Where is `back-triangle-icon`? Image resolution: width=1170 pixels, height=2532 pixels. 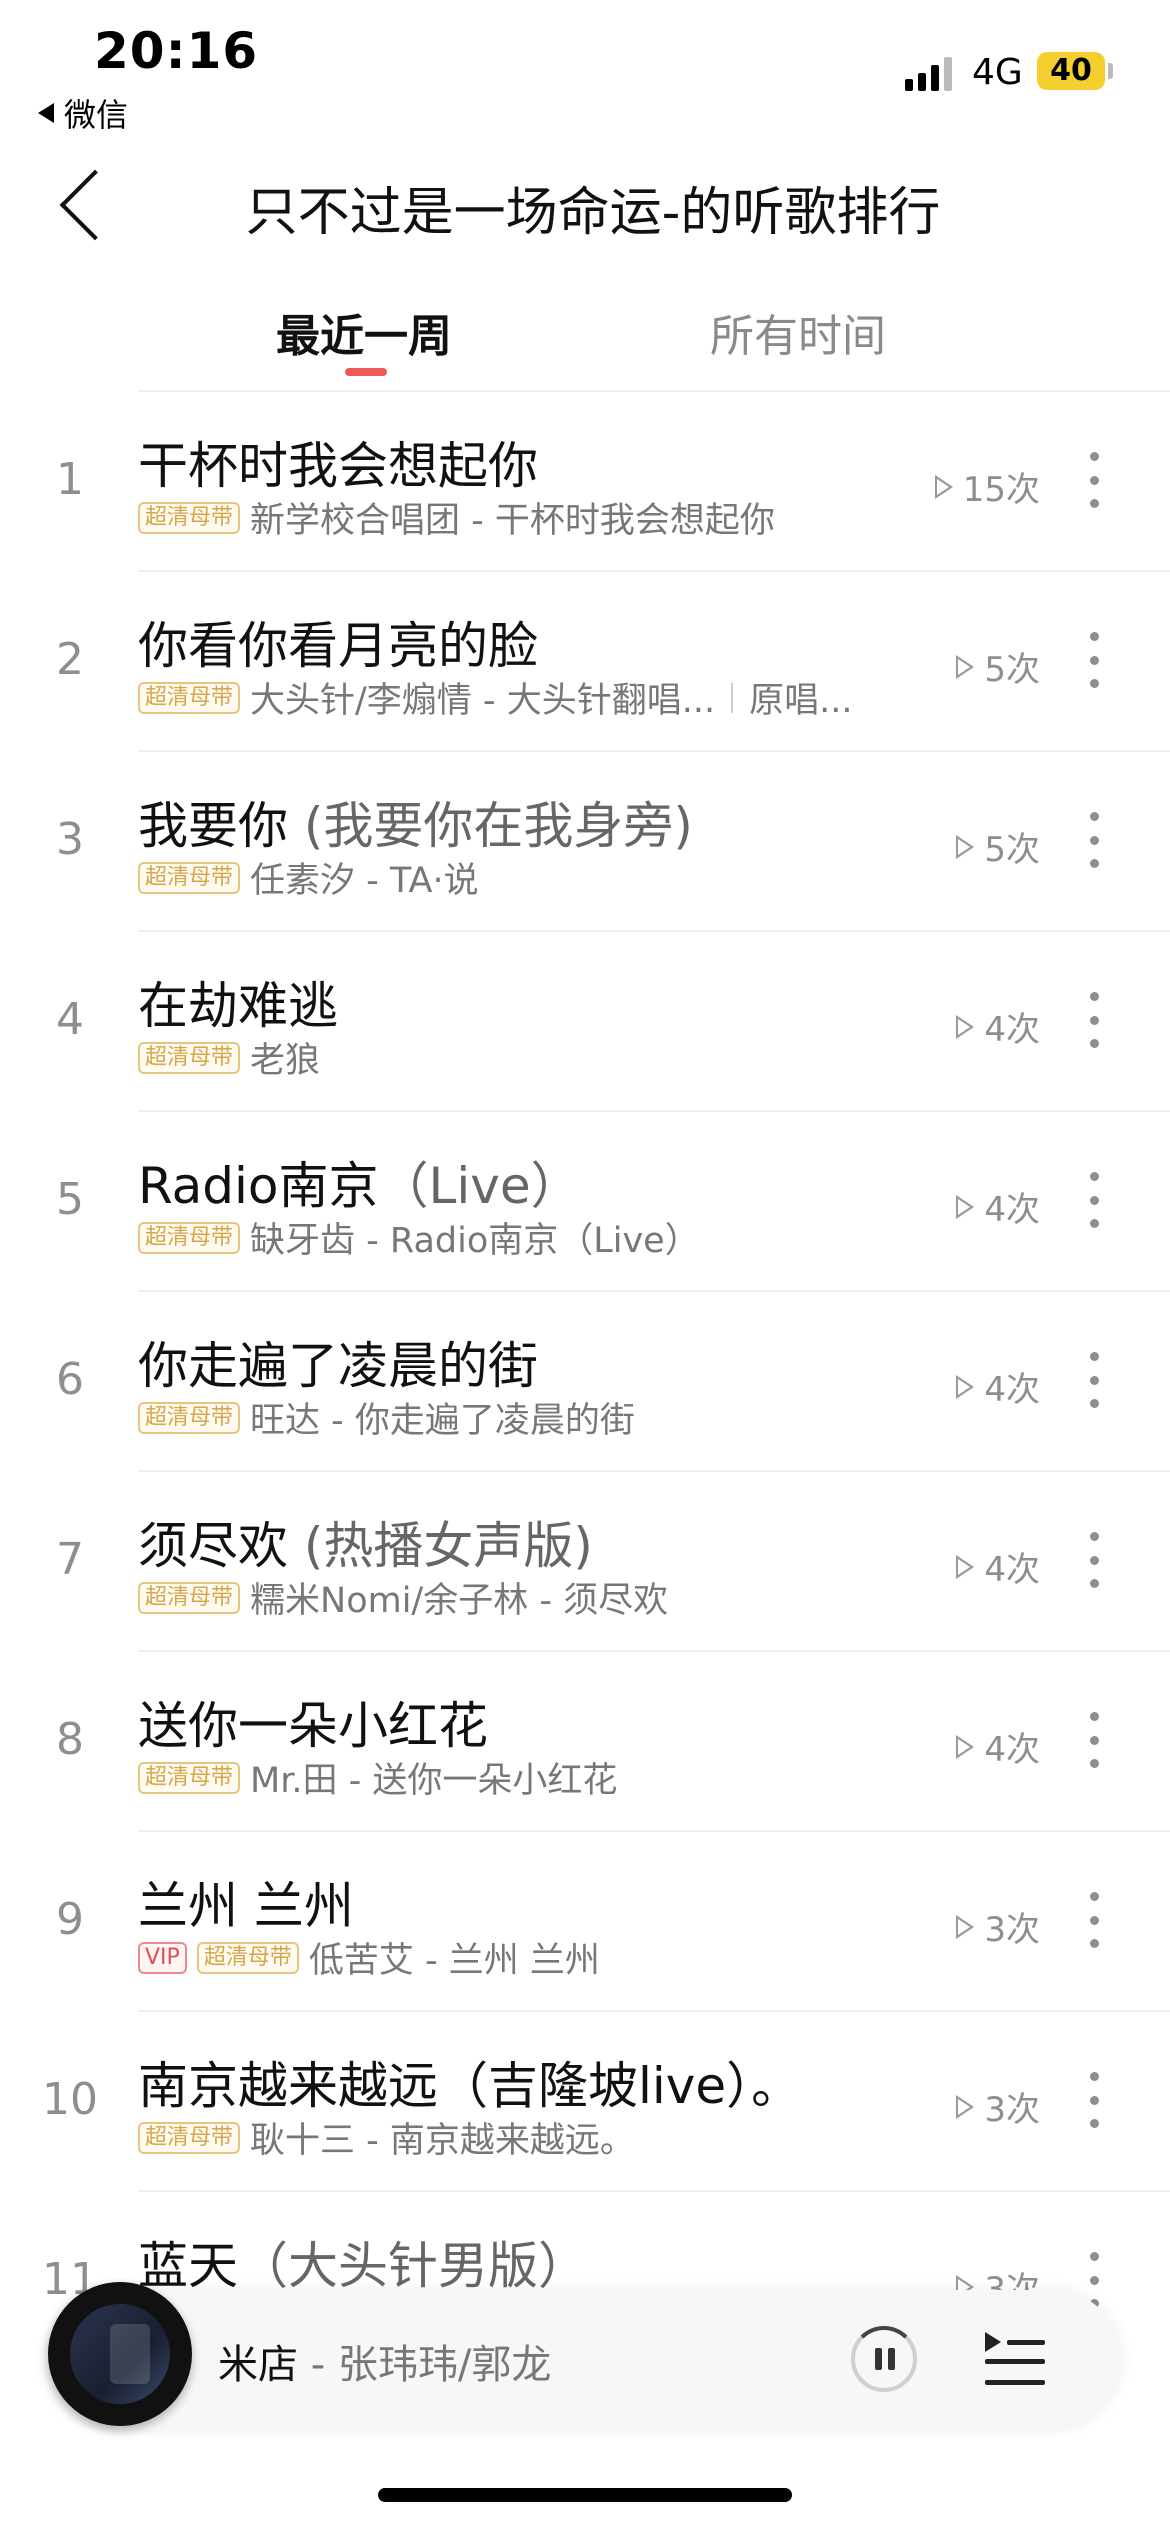 back-triangle-icon is located at coordinates (46, 113).